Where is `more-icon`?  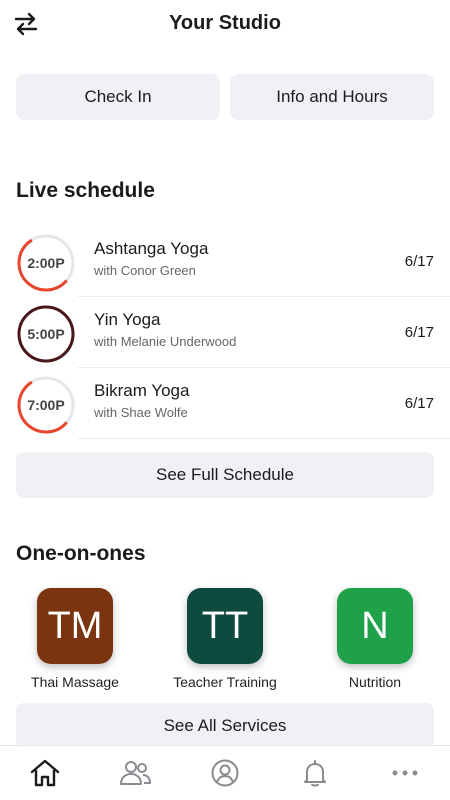
more-icon is located at coordinates (405, 773).